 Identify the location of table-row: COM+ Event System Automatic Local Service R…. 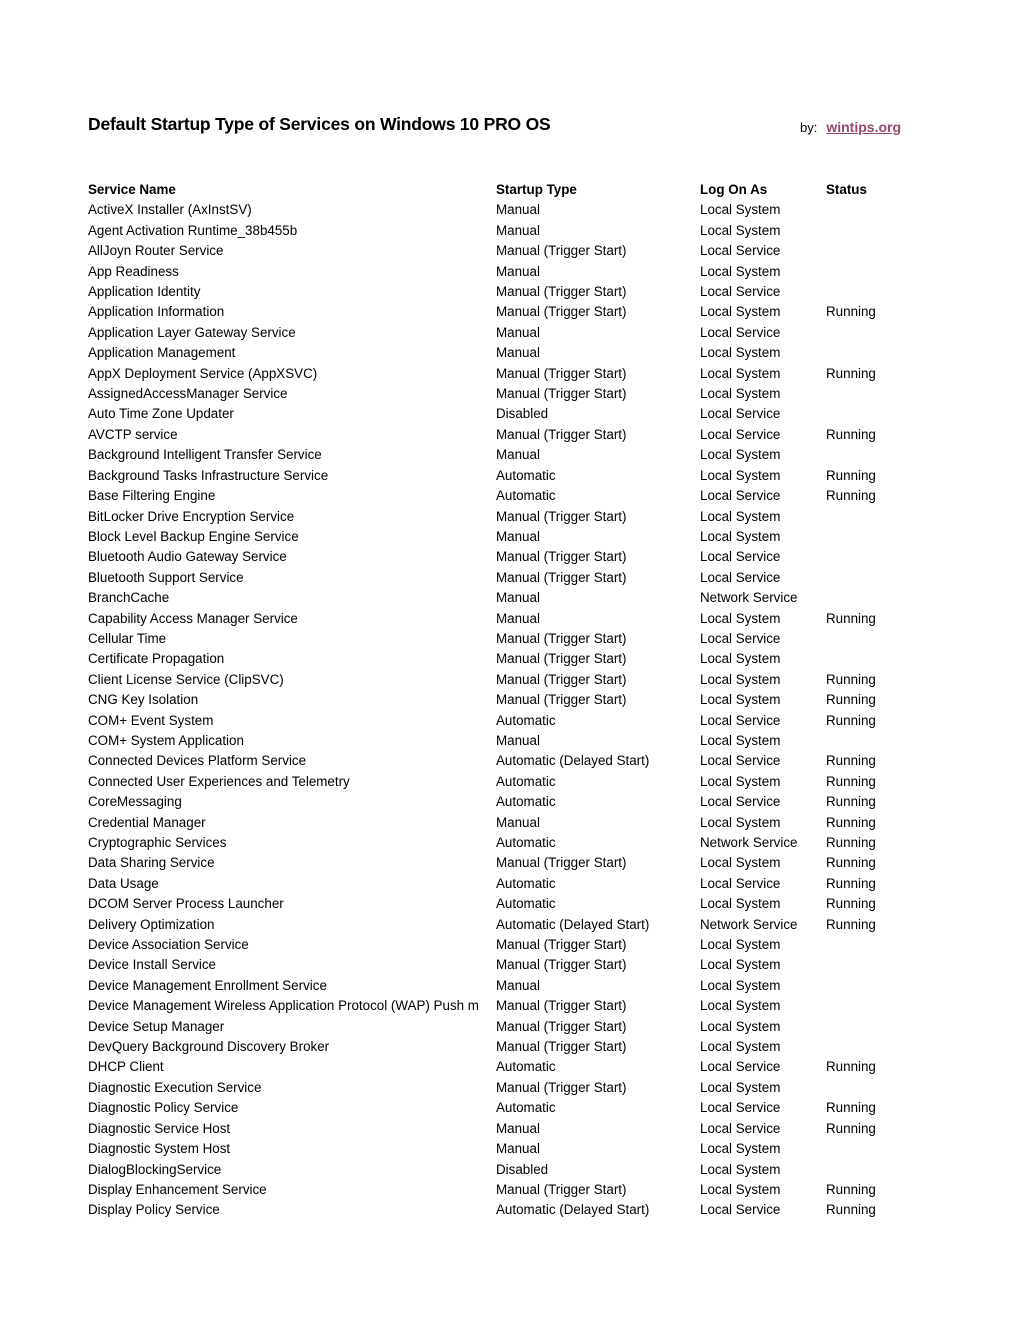
(497, 721).